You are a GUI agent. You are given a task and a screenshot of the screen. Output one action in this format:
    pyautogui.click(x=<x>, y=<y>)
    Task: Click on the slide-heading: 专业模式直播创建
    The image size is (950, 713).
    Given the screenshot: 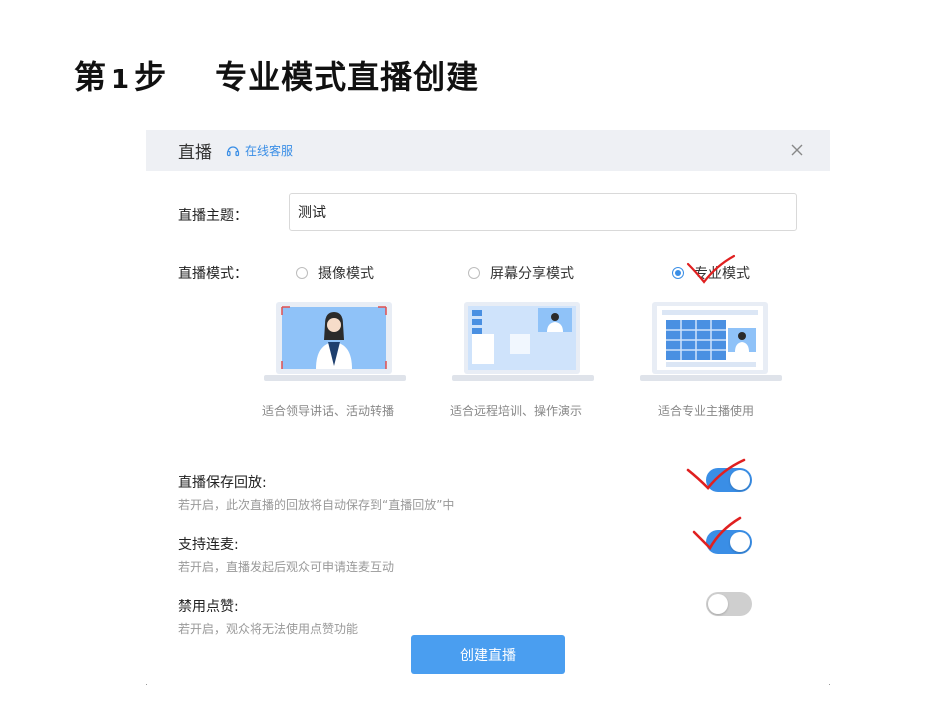 What is the action you would take?
    pyautogui.click(x=347, y=77)
    